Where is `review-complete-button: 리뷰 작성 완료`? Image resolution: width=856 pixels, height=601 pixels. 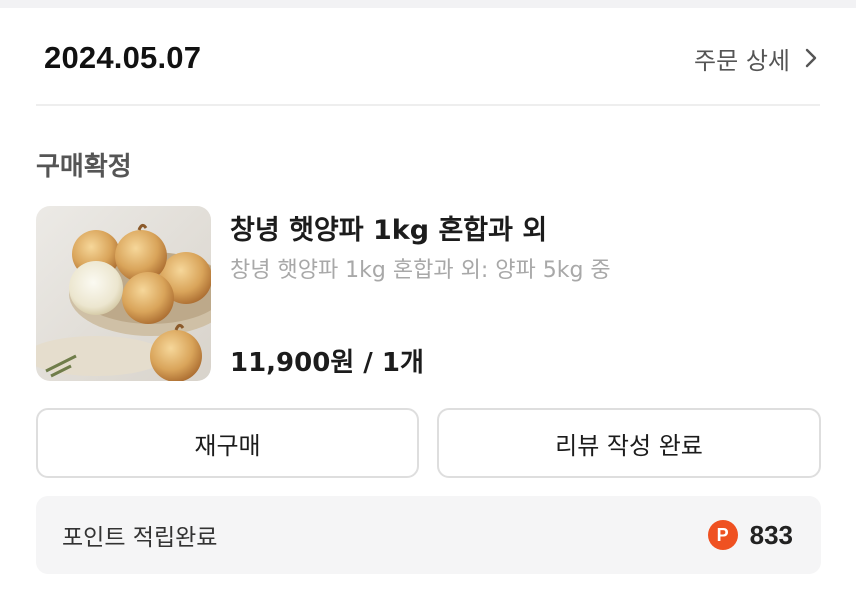
review-complete-button: 리뷰 작성 완료 is located at coordinates (629, 443).